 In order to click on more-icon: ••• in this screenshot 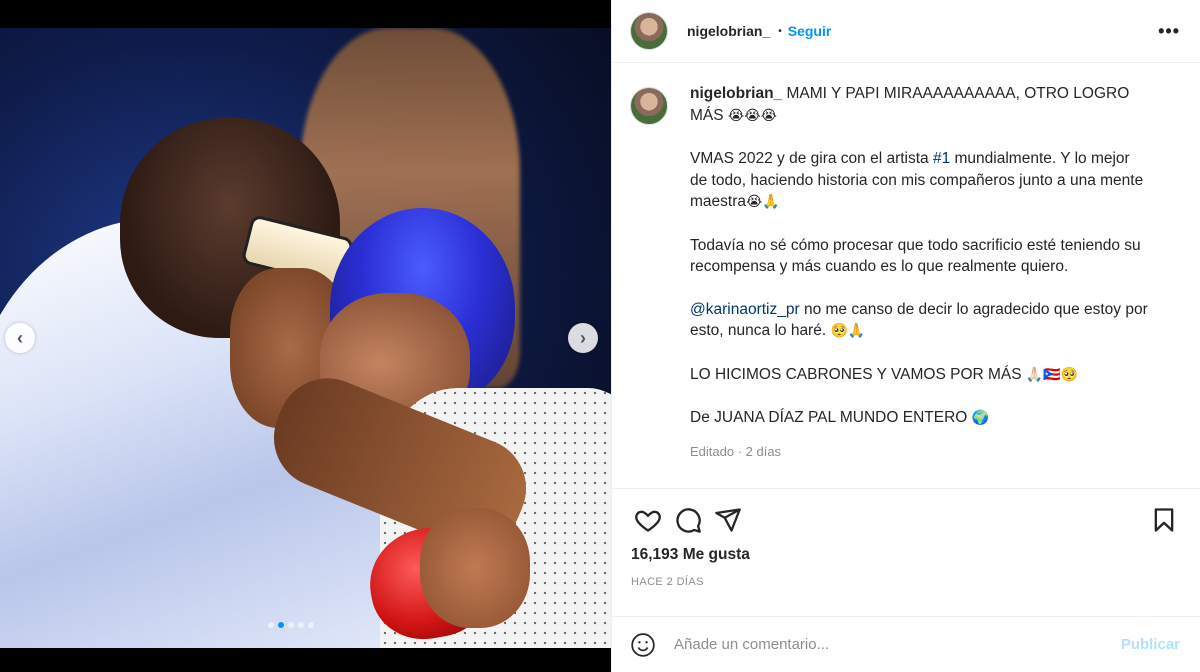, I will do `click(1169, 30)`.